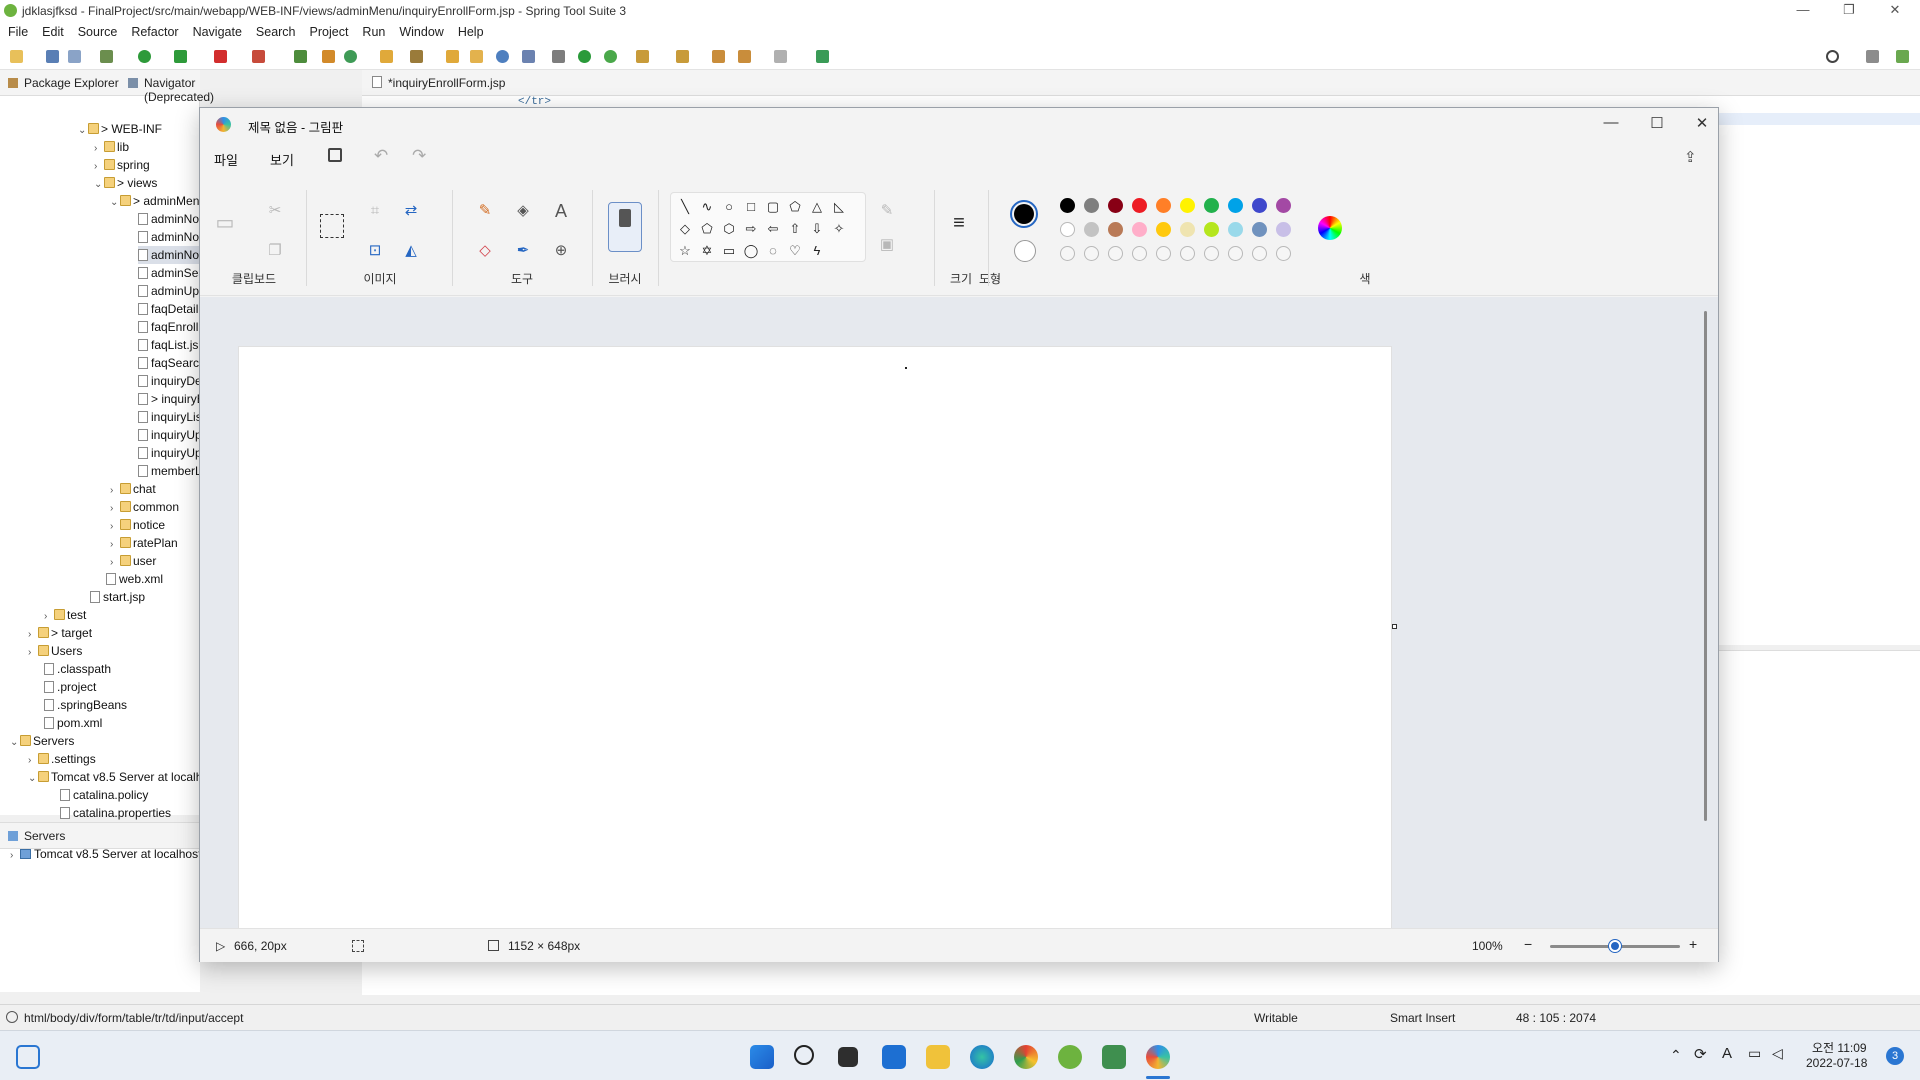 The width and height of the screenshot is (1920, 1080). Describe the element at coordinates (625, 227) in the screenshot. I see `brush-button` at that location.